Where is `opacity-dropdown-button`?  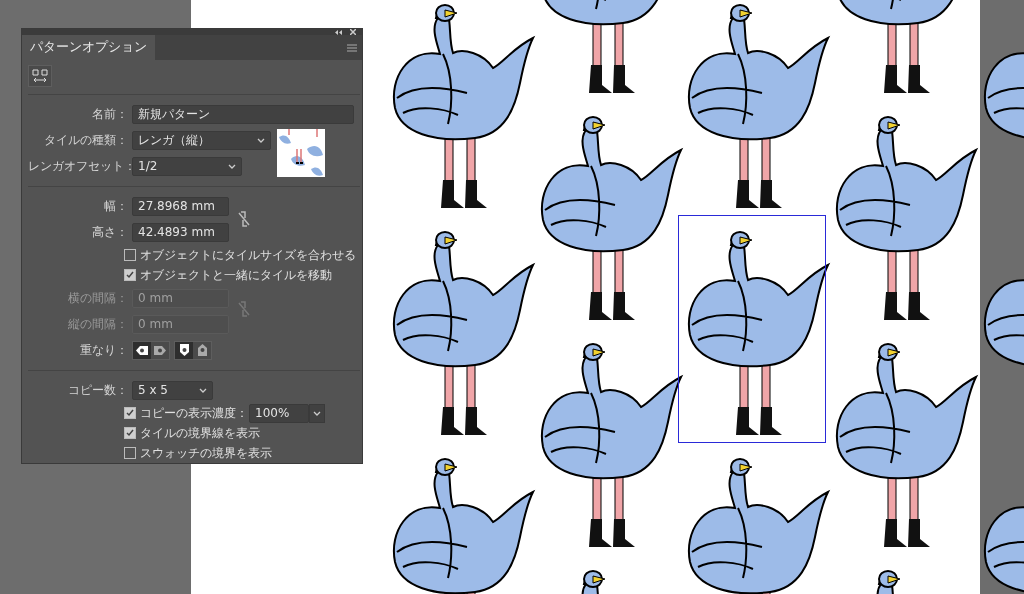 opacity-dropdown-button is located at coordinates (317, 413).